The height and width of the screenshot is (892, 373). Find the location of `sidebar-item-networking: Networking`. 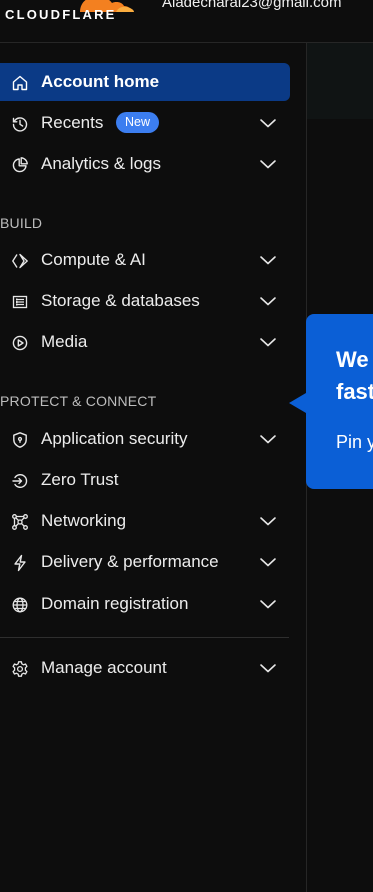

sidebar-item-networking: Networking is located at coordinates (145, 521).